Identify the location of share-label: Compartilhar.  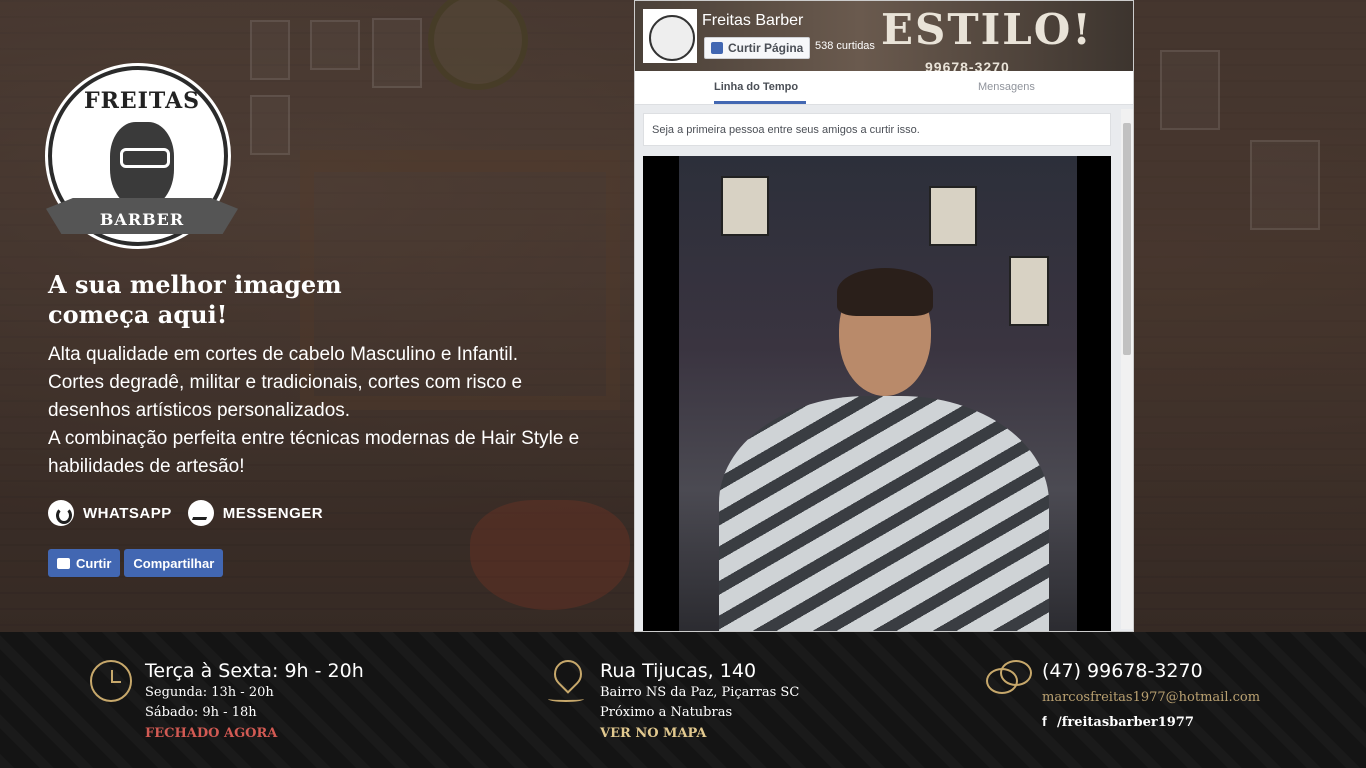
(174, 563).